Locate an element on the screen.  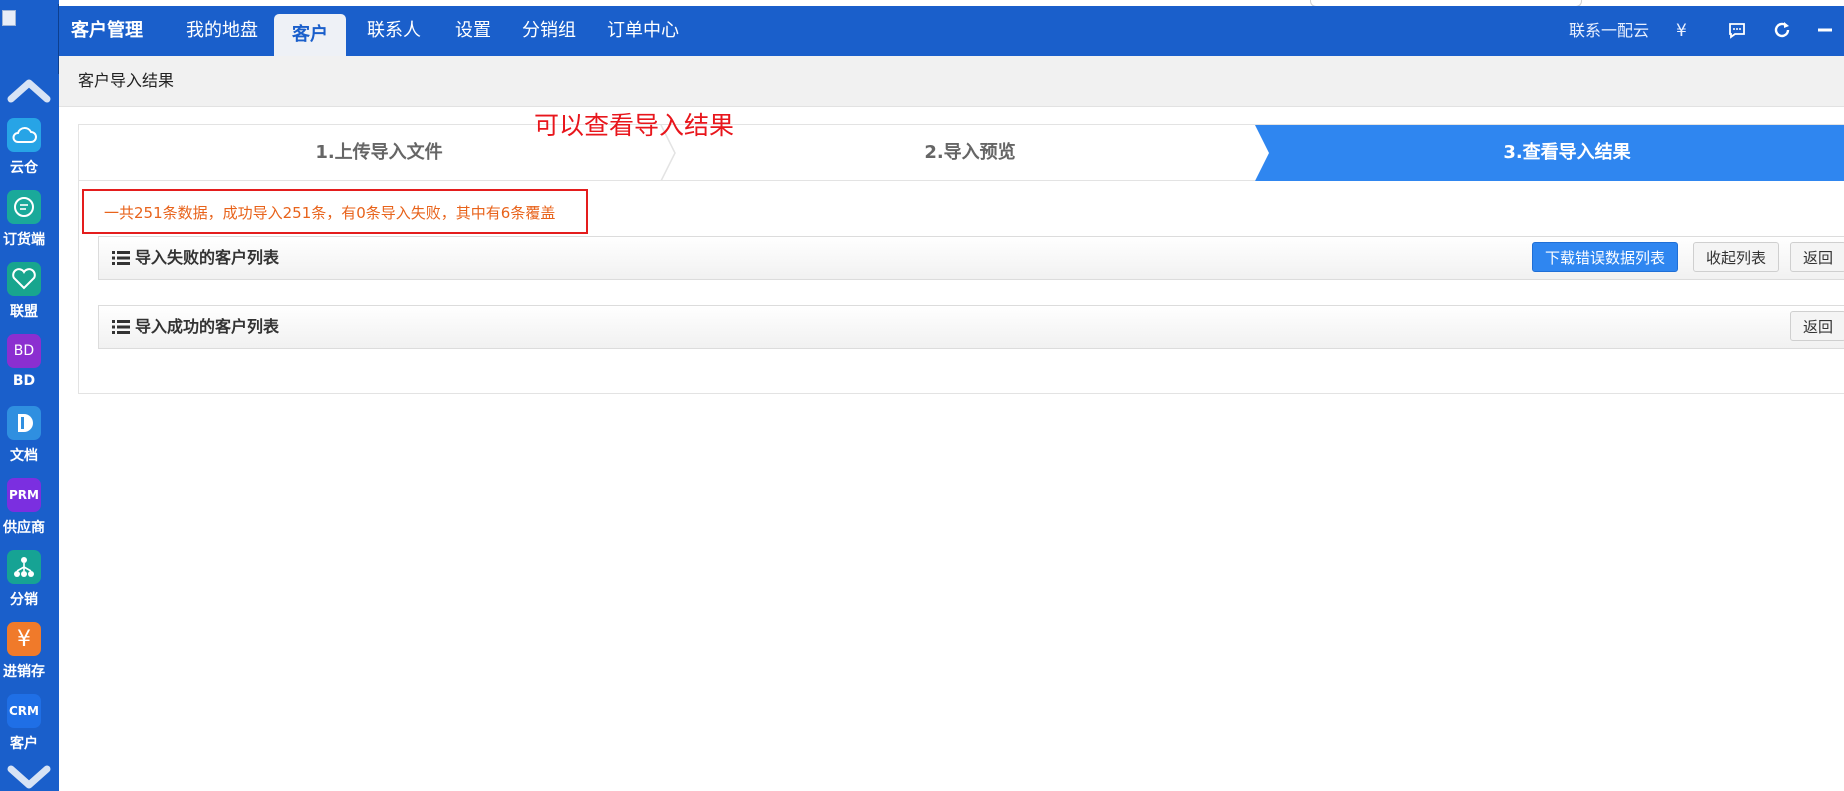
sidebar-app-label: 云仓 is located at coordinates (24, 168).